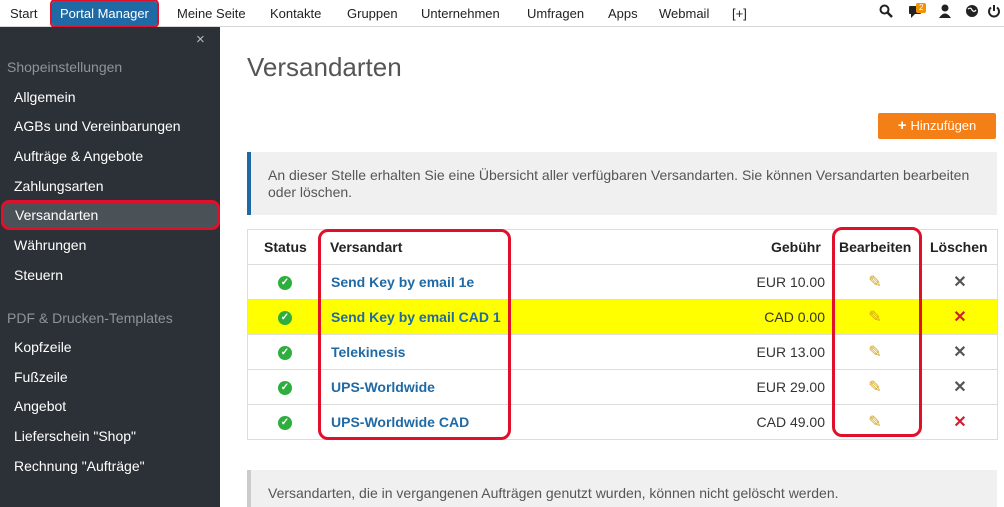 The width and height of the screenshot is (1004, 507). I want to click on search-icon, so click(886, 13).